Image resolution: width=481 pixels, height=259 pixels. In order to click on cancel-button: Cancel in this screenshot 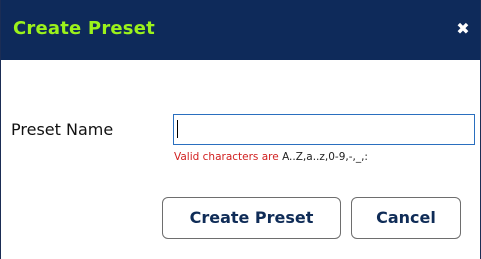, I will do `click(406, 218)`.